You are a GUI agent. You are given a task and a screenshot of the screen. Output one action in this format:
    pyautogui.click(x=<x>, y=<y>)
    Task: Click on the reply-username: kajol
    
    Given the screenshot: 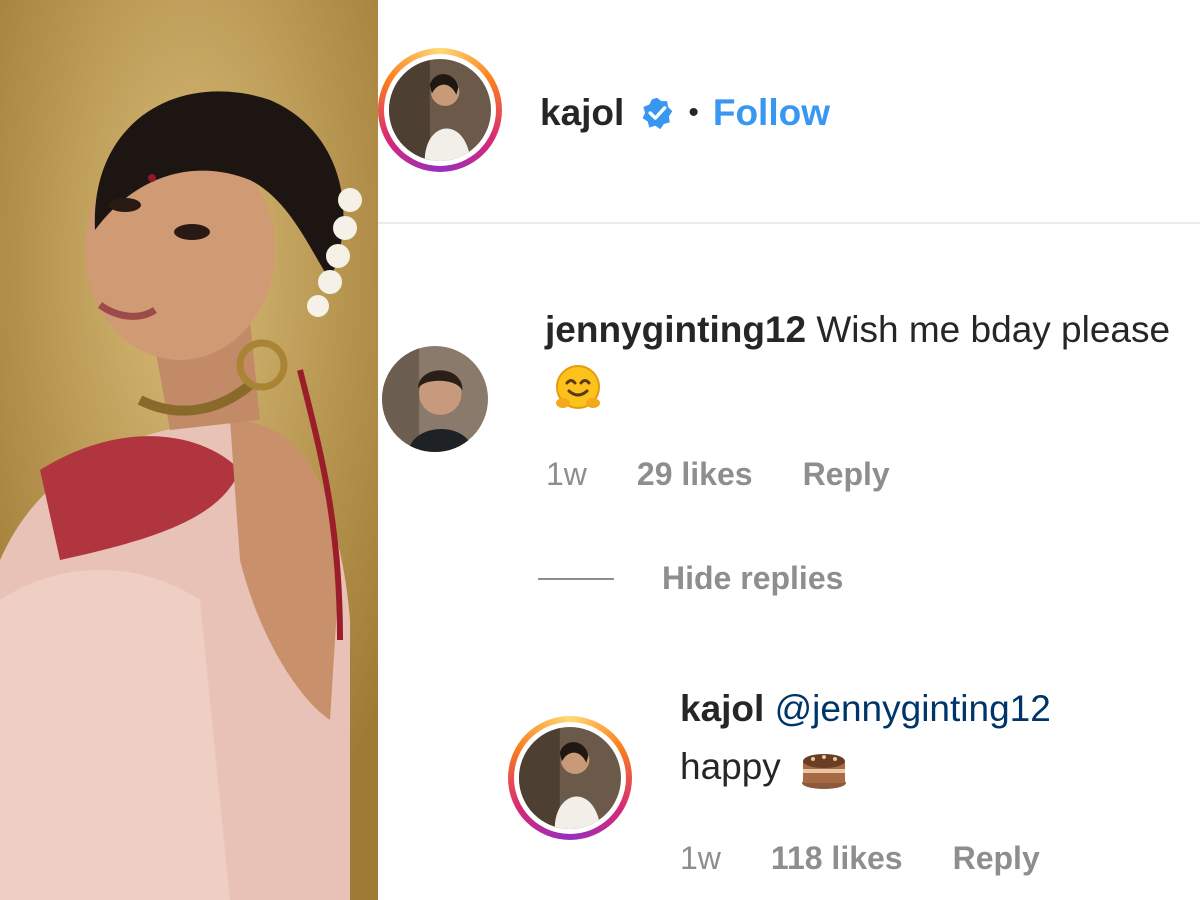 What is the action you would take?
    pyautogui.click(x=722, y=708)
    